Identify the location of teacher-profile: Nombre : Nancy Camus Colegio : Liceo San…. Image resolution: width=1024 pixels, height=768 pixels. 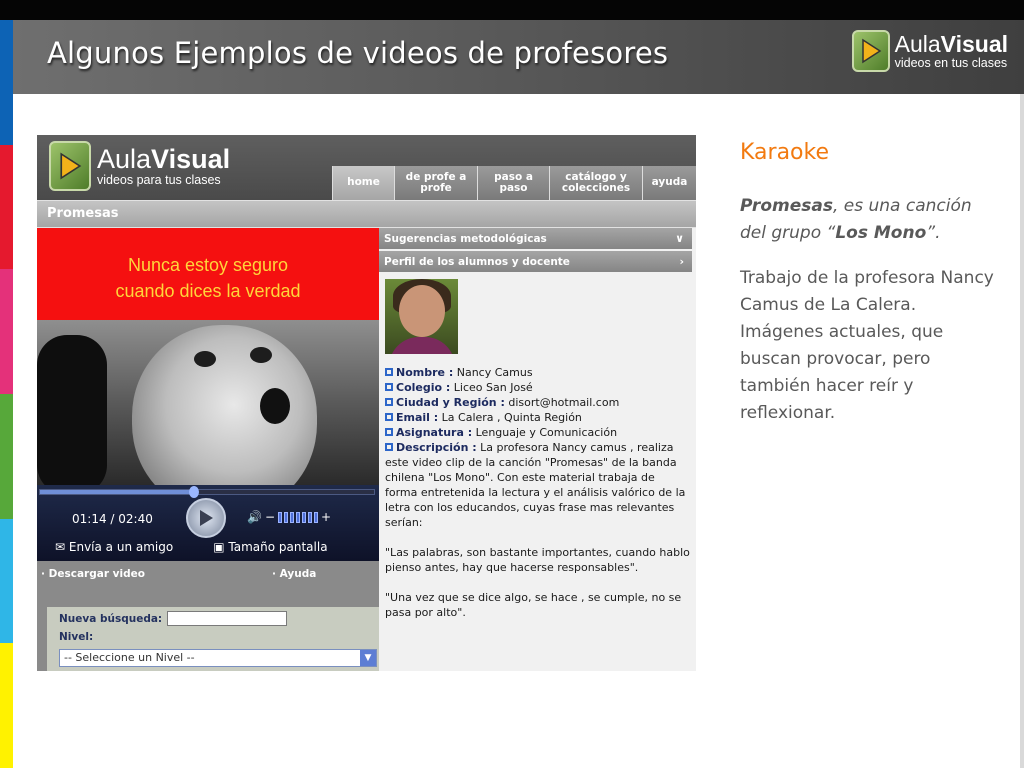
(537, 492).